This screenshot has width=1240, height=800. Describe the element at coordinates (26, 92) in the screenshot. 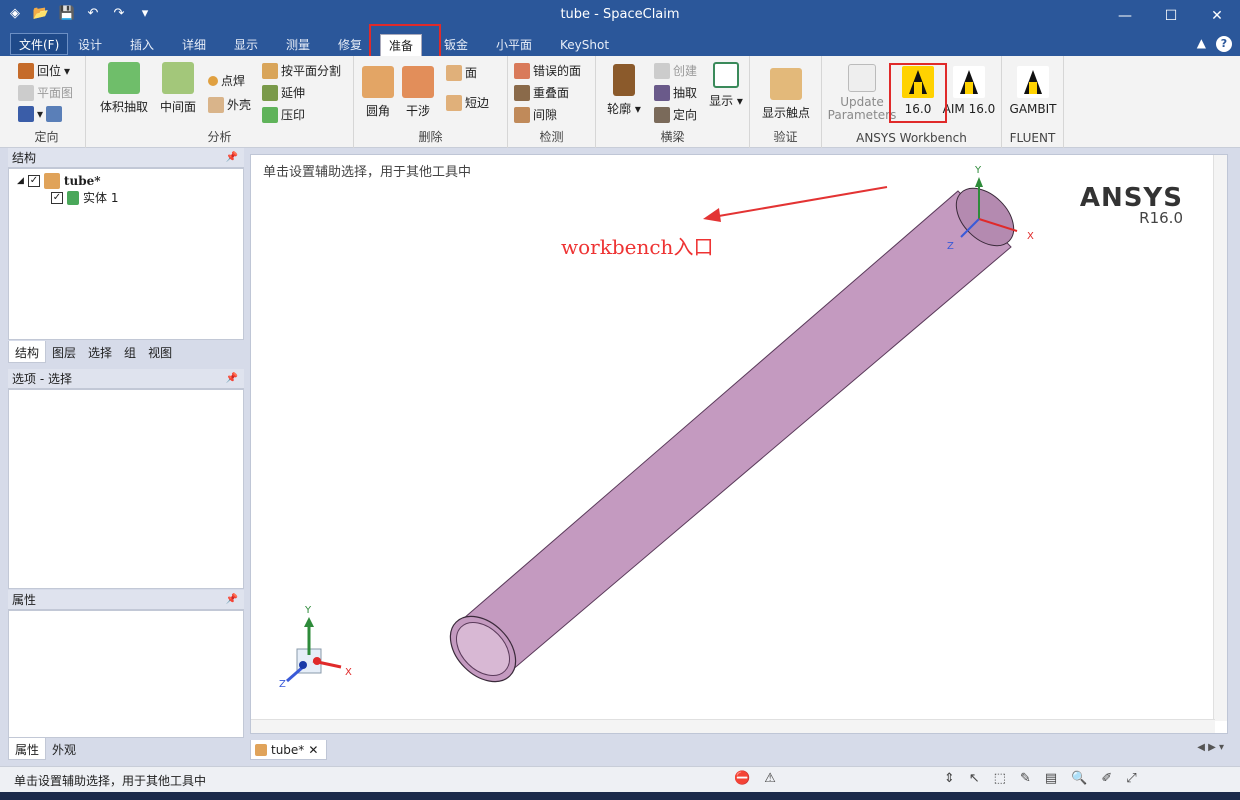

I see `plan-view-icon` at that location.